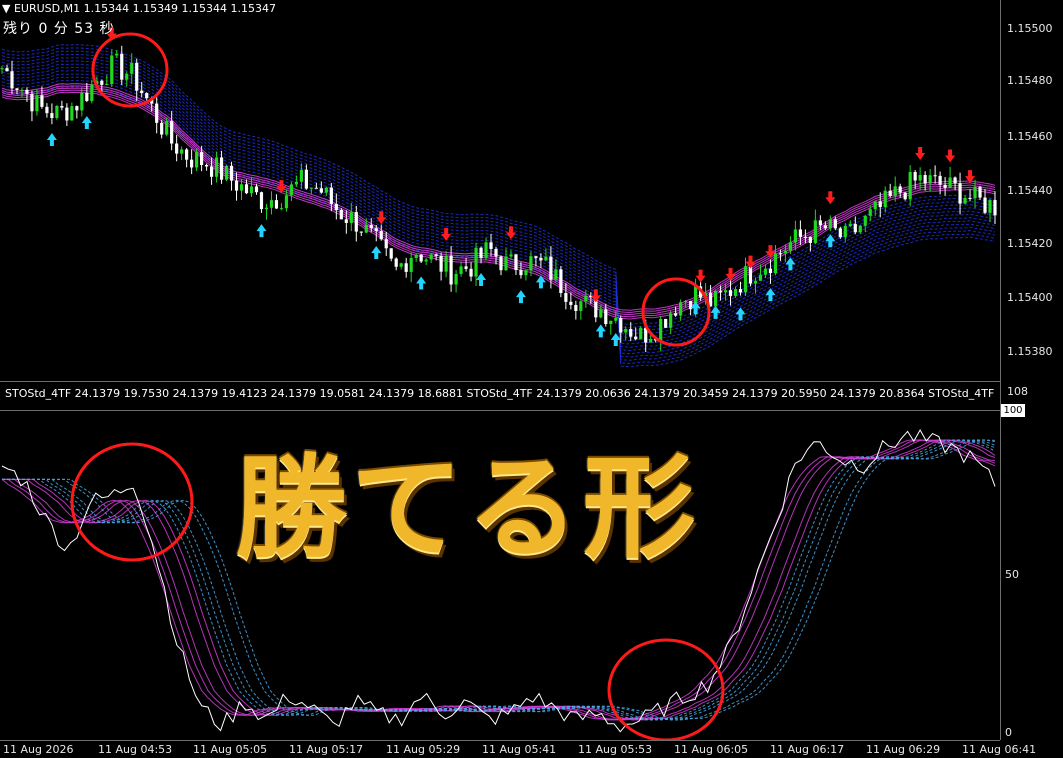  I want to click on time-label: 11 Aug 05:41, so click(519, 749).